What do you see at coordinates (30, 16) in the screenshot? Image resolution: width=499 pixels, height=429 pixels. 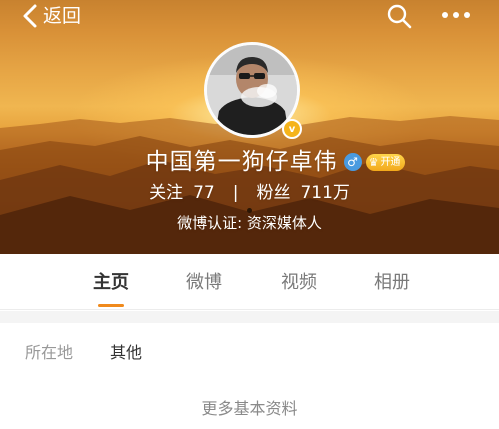 I see `chevron-left-icon` at bounding box center [30, 16].